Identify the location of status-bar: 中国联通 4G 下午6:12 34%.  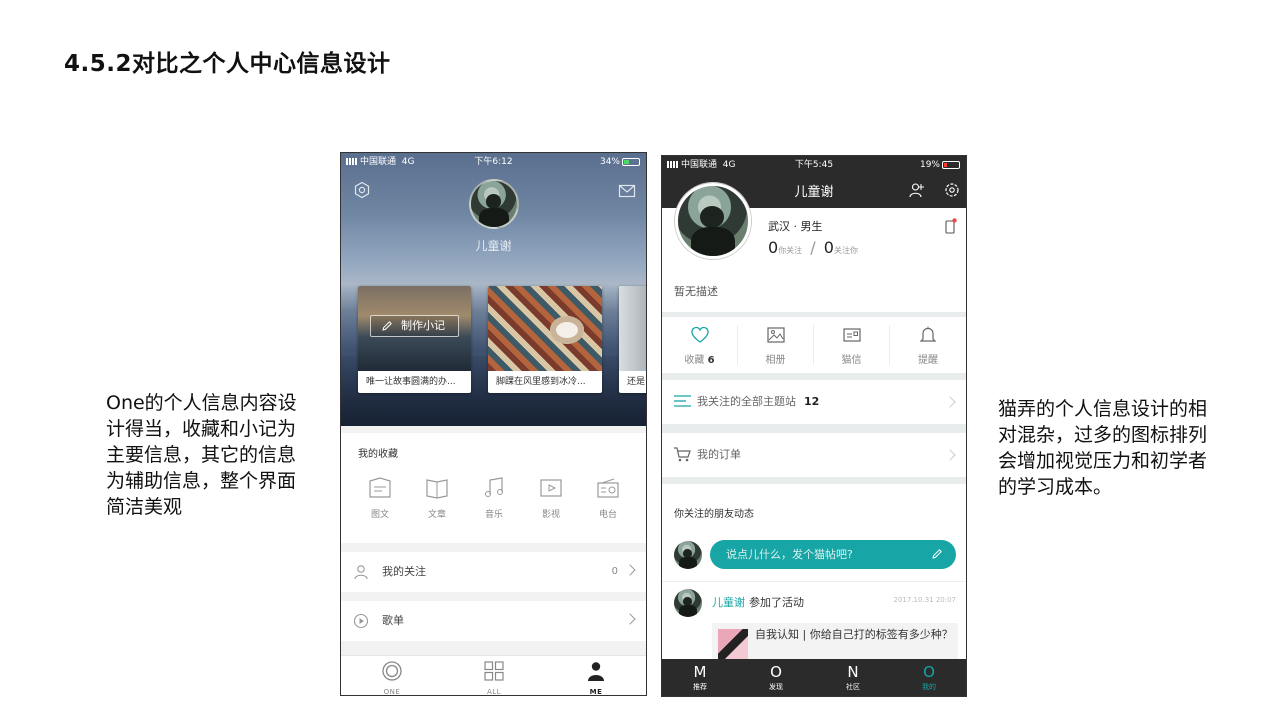
(493, 162).